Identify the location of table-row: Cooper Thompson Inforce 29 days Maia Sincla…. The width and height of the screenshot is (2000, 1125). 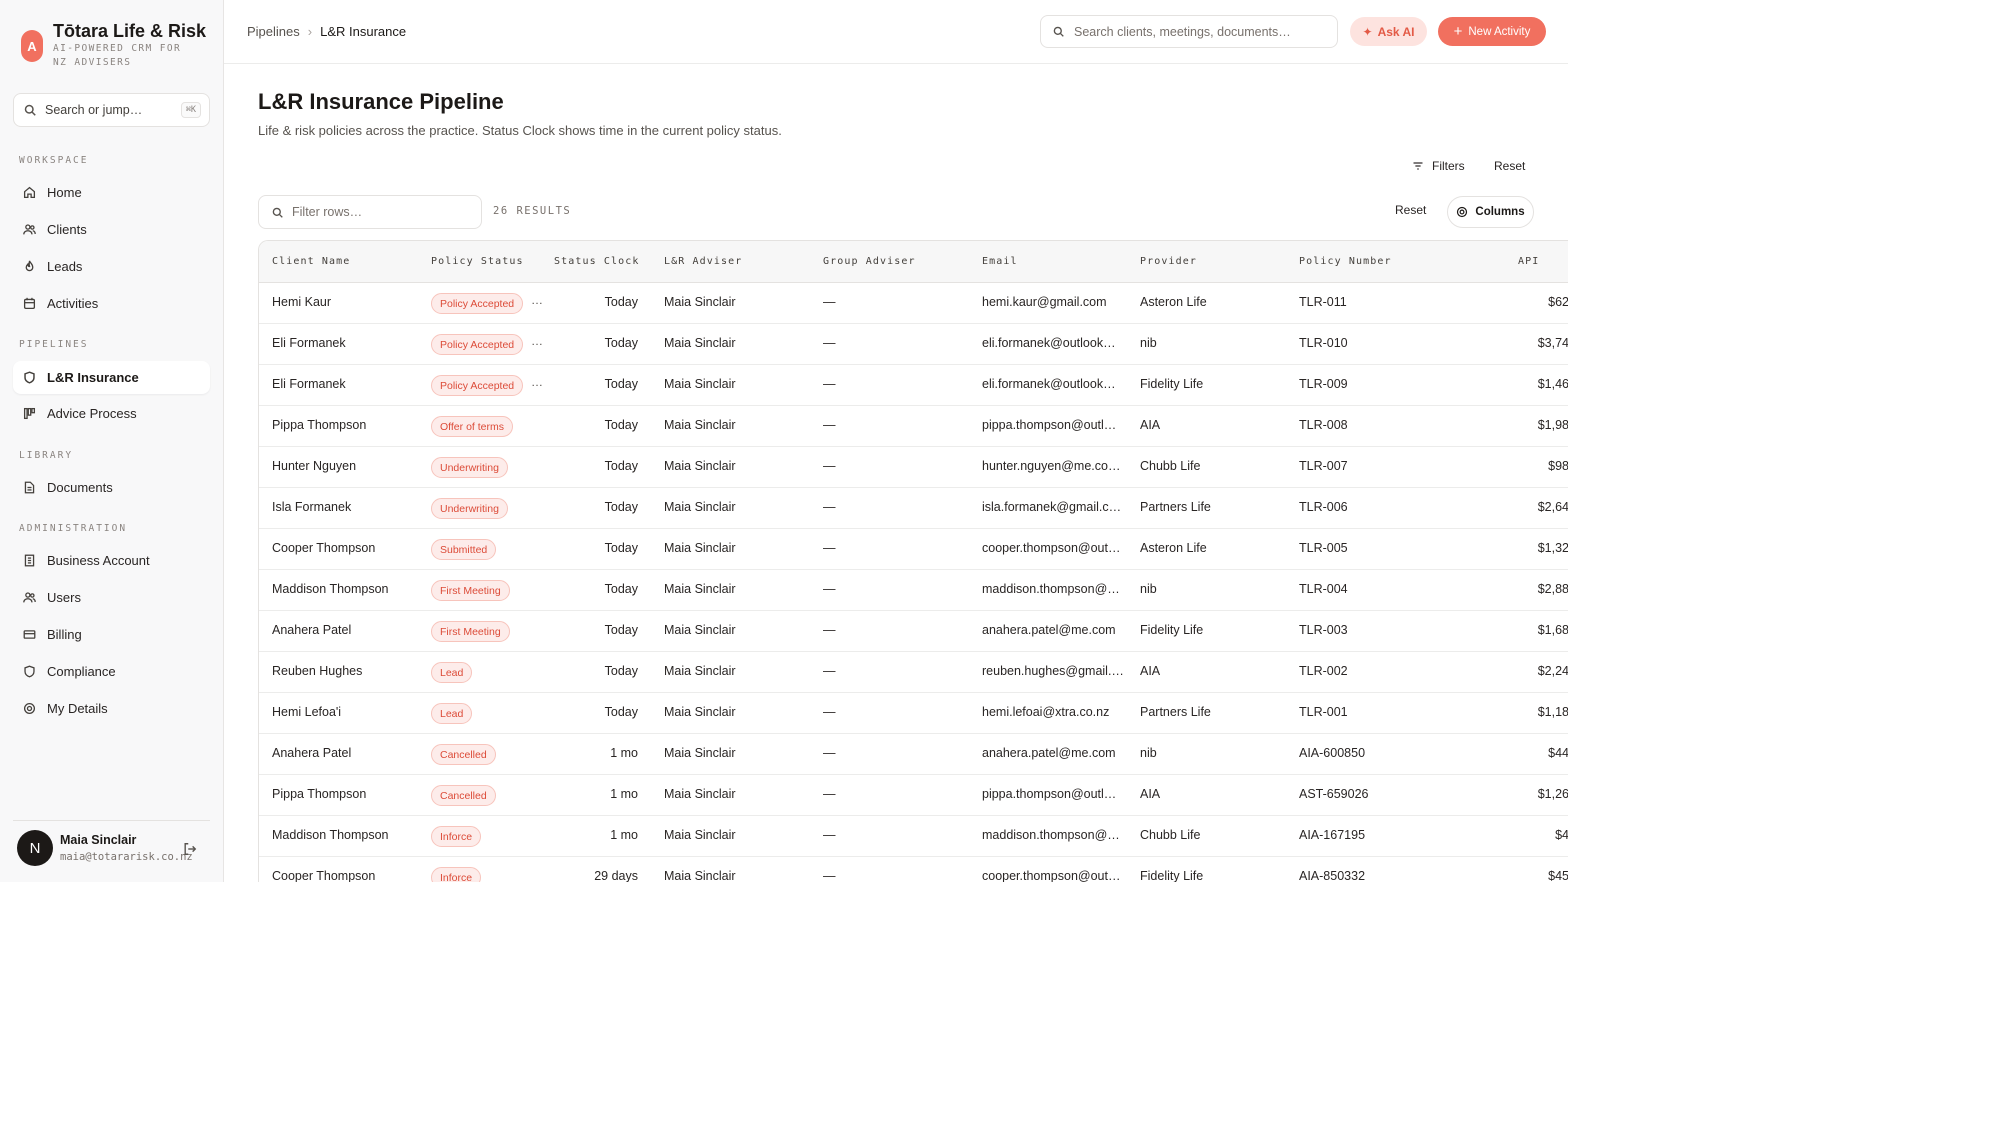
(913, 869).